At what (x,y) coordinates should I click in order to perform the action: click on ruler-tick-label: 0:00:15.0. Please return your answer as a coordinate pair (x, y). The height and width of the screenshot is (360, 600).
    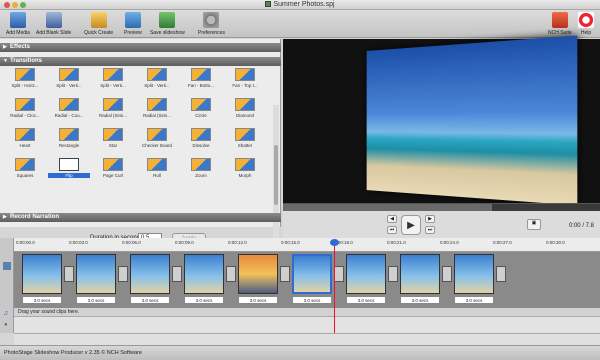
    Looking at the image, I should click on (290, 242).